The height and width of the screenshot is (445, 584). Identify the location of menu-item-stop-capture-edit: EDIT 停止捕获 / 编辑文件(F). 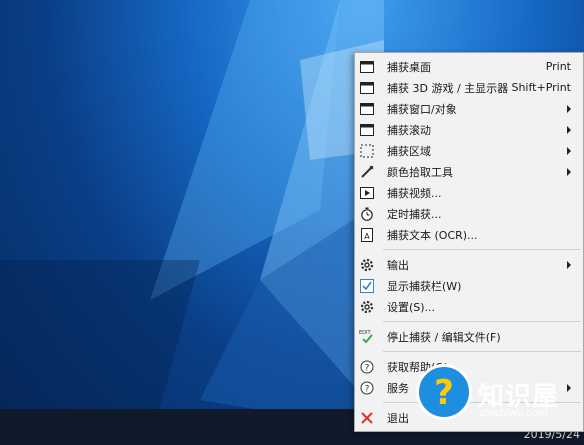
(469, 336).